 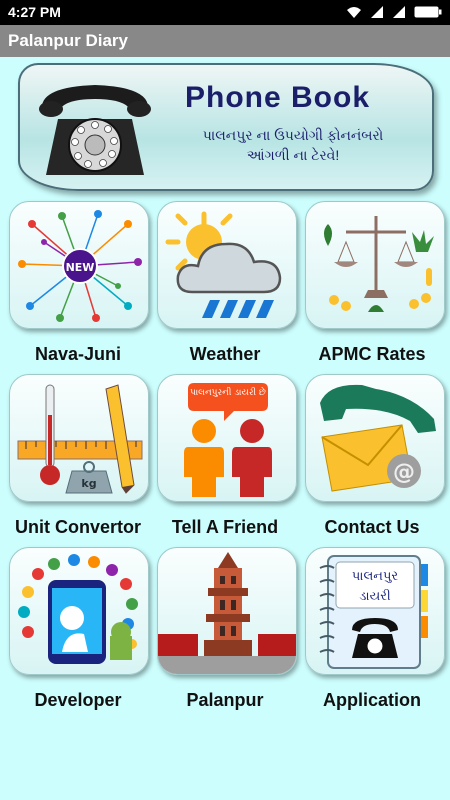 I want to click on phone-book-subtitle-line1: પાલનપુર ના ઉપયોગી ફોનનંબરો, so click(x=293, y=135).